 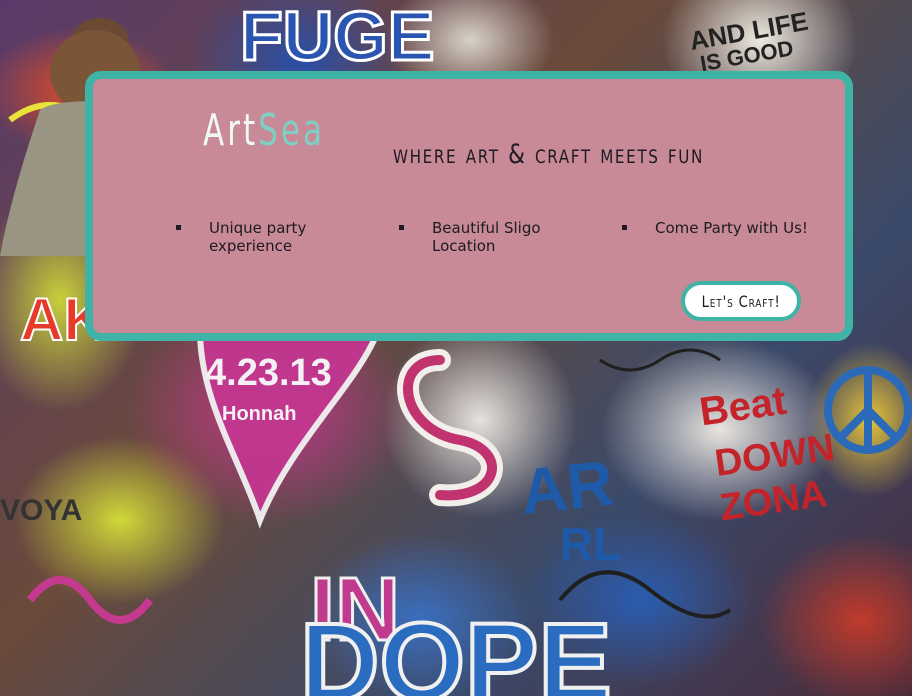 I want to click on feature-label: Come Party with Us!, so click(x=731, y=228).